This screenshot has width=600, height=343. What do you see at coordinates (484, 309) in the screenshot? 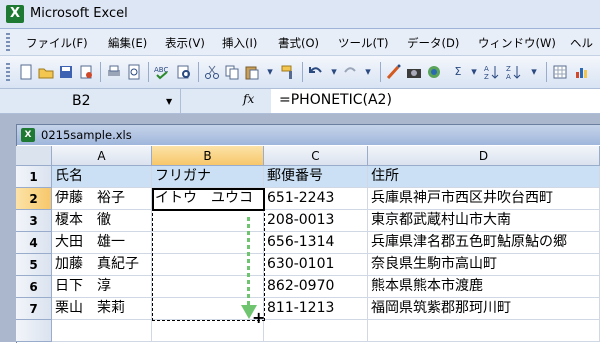
I see `cell-d7: 福岡県筑紫郡那珂川町` at bounding box center [484, 309].